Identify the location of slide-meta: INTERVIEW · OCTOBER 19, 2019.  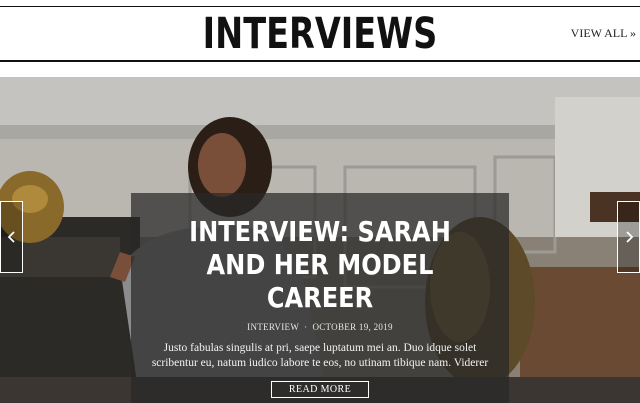
(320, 327).